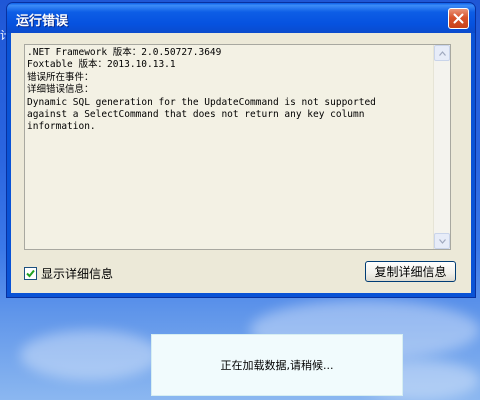 This screenshot has height=400, width=480. What do you see at coordinates (60, 77) in the screenshot?
I see `error-detail-line: 错误所在事件：` at bounding box center [60, 77].